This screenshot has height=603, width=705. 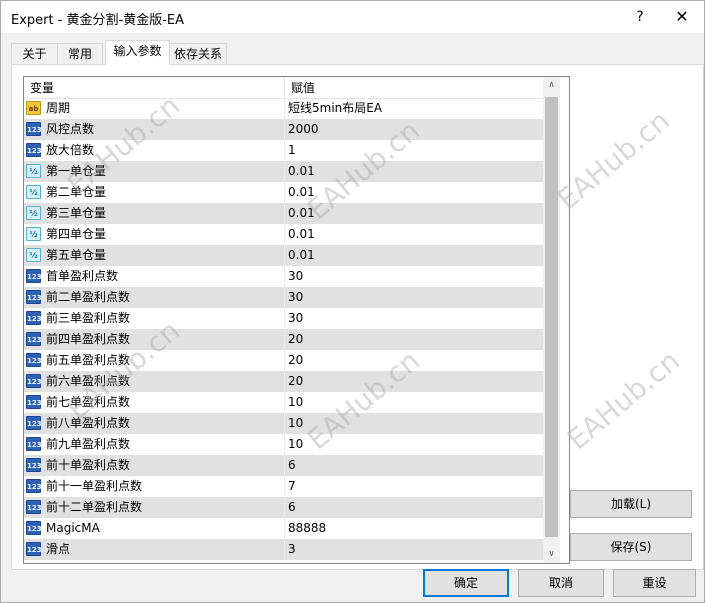 I want to click on parameter-name: 前六单盈利点数, so click(x=88, y=381).